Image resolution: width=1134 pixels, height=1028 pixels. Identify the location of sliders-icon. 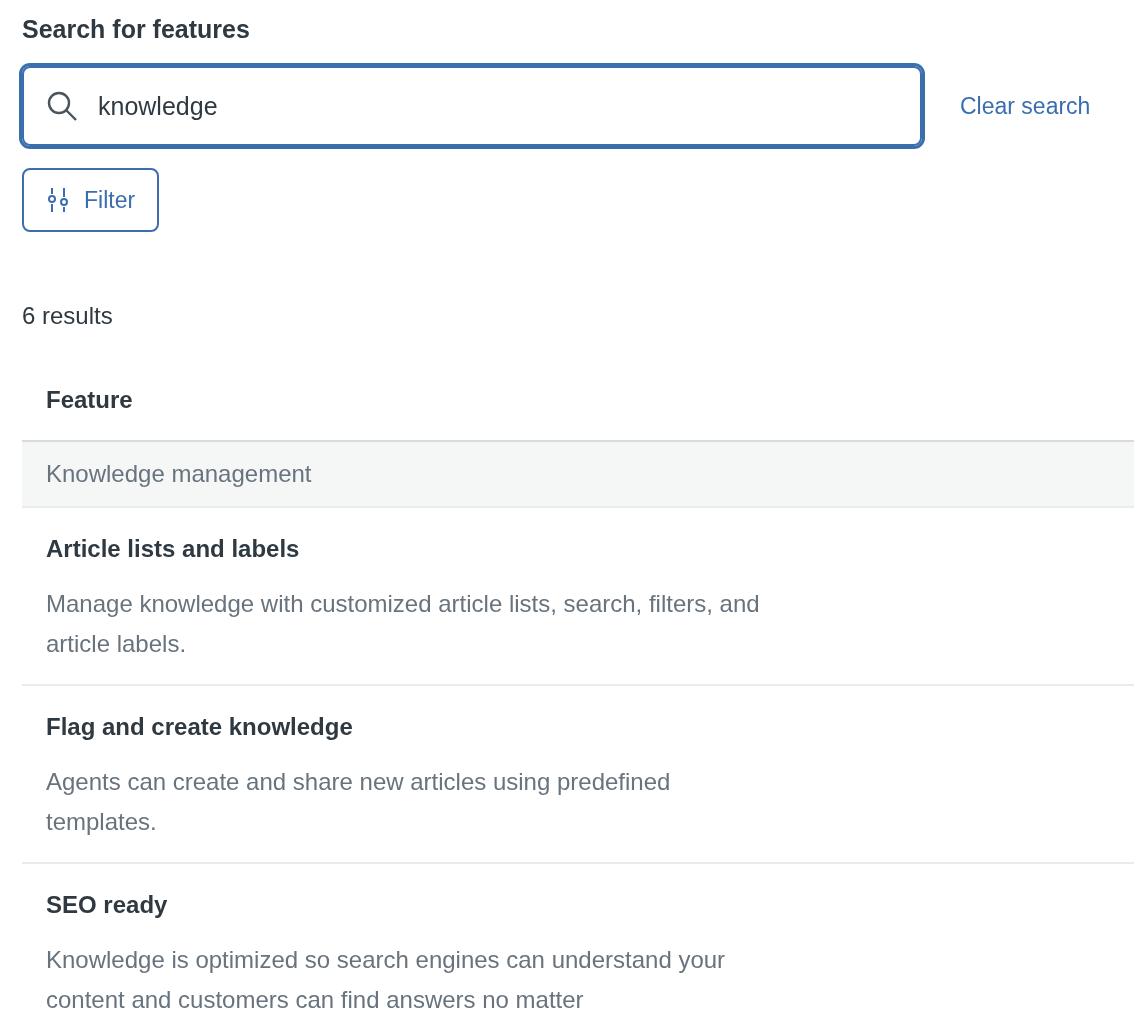
(58, 200).